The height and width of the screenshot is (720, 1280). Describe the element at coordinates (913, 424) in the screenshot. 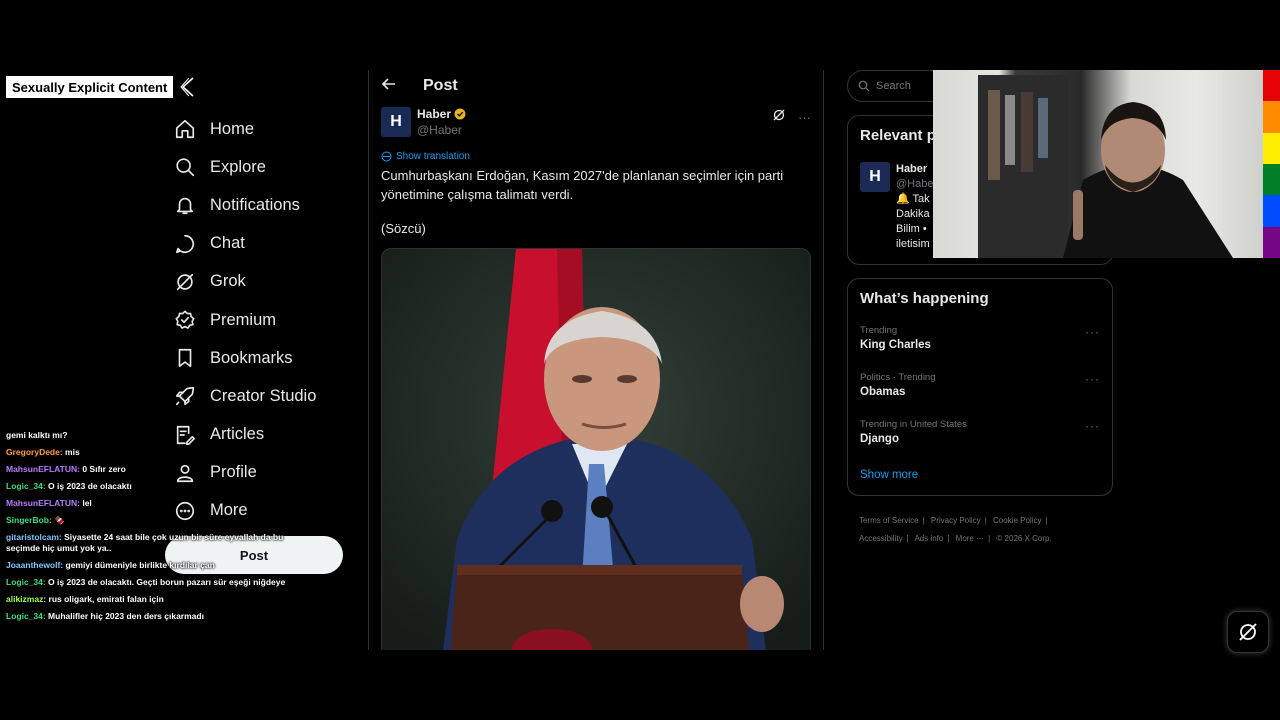

I see `trend-category: Trending in United States` at that location.